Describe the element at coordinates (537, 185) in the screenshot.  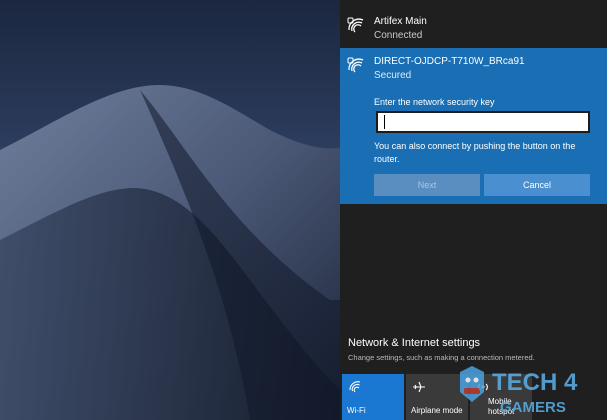
I see `cancel-button: Cancel` at that location.